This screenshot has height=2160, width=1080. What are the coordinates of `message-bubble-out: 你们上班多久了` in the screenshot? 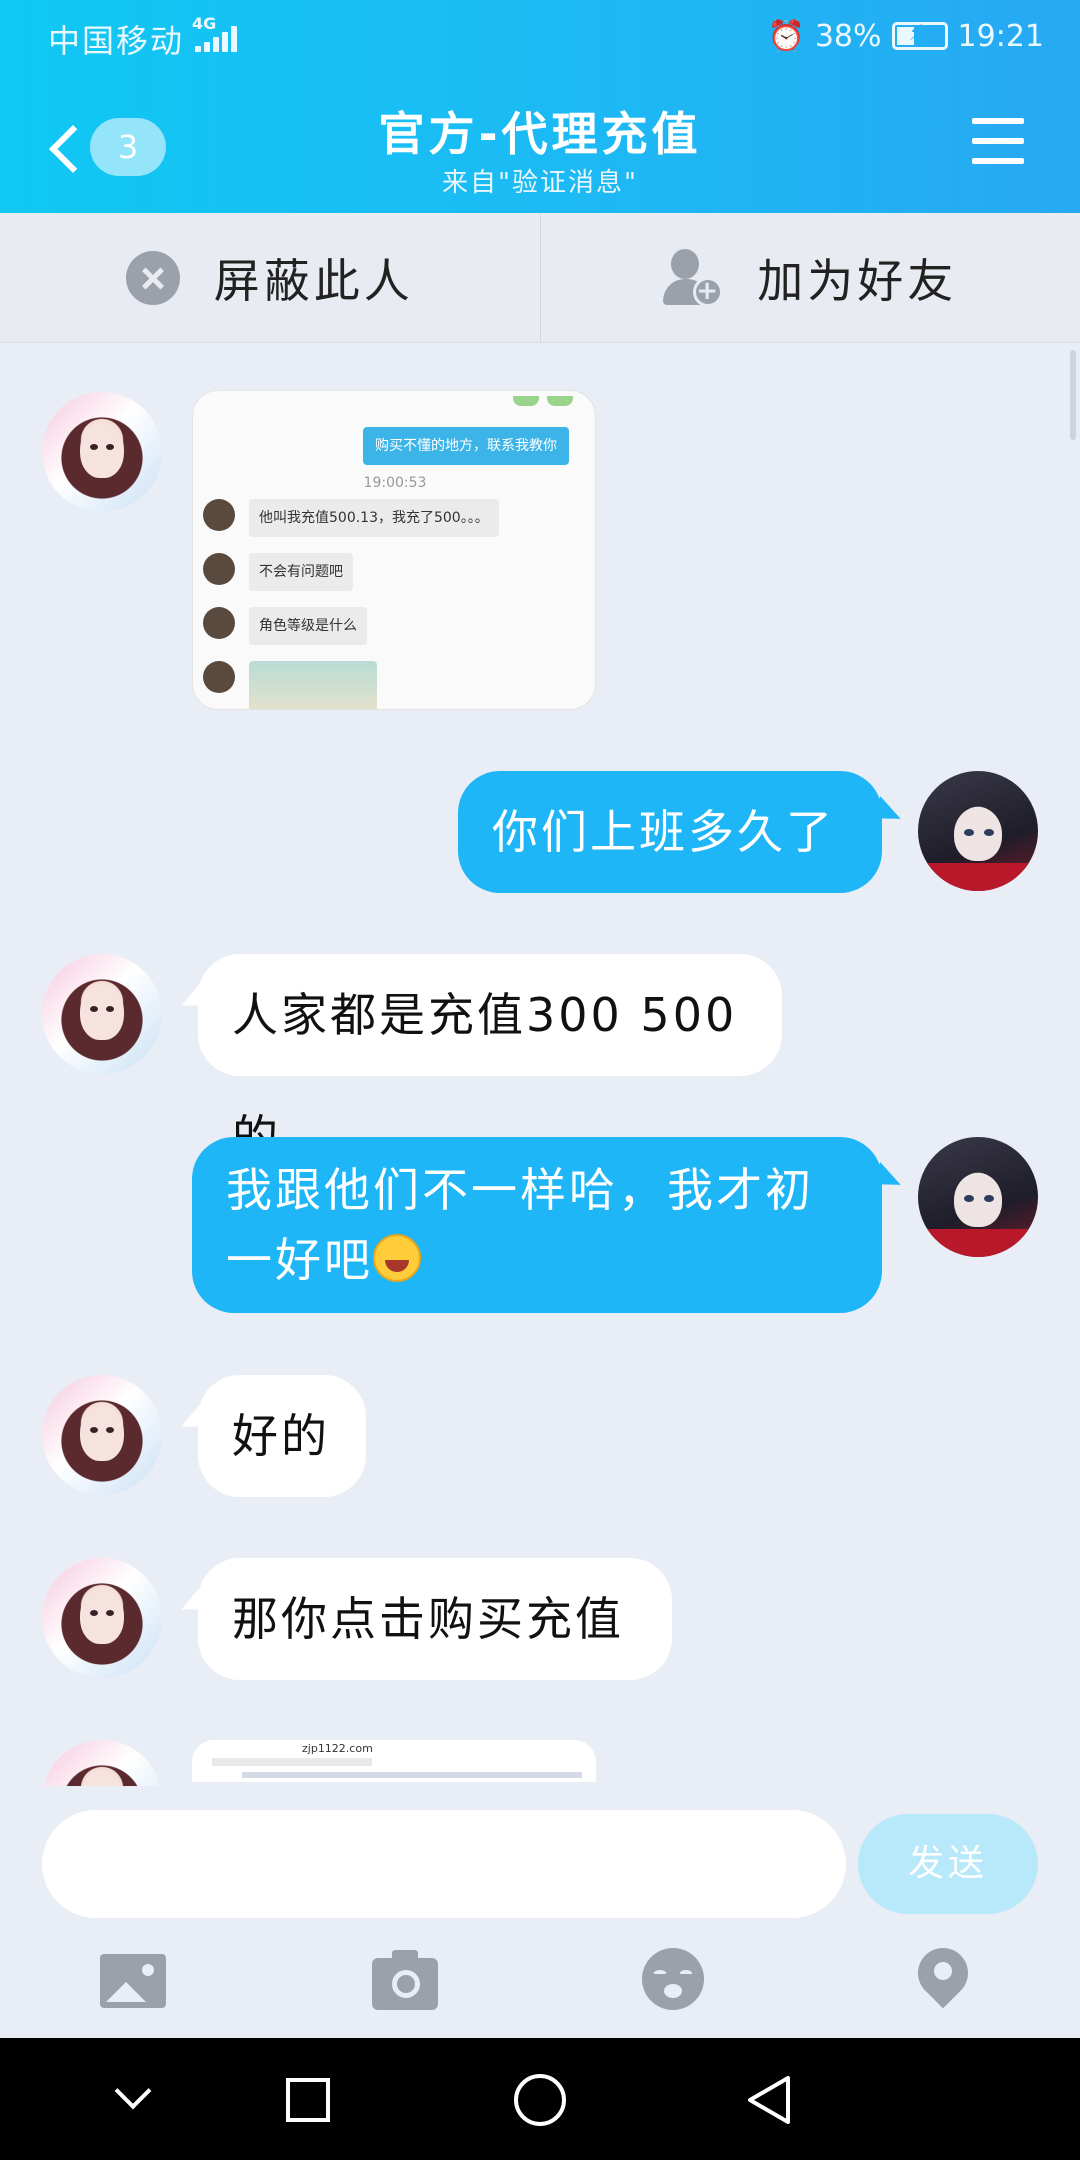 It's located at (670, 832).